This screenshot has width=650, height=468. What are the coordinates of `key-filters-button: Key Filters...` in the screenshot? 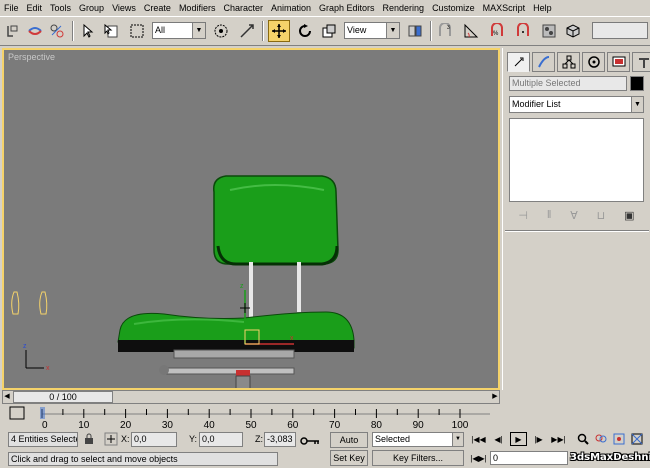 It's located at (418, 458).